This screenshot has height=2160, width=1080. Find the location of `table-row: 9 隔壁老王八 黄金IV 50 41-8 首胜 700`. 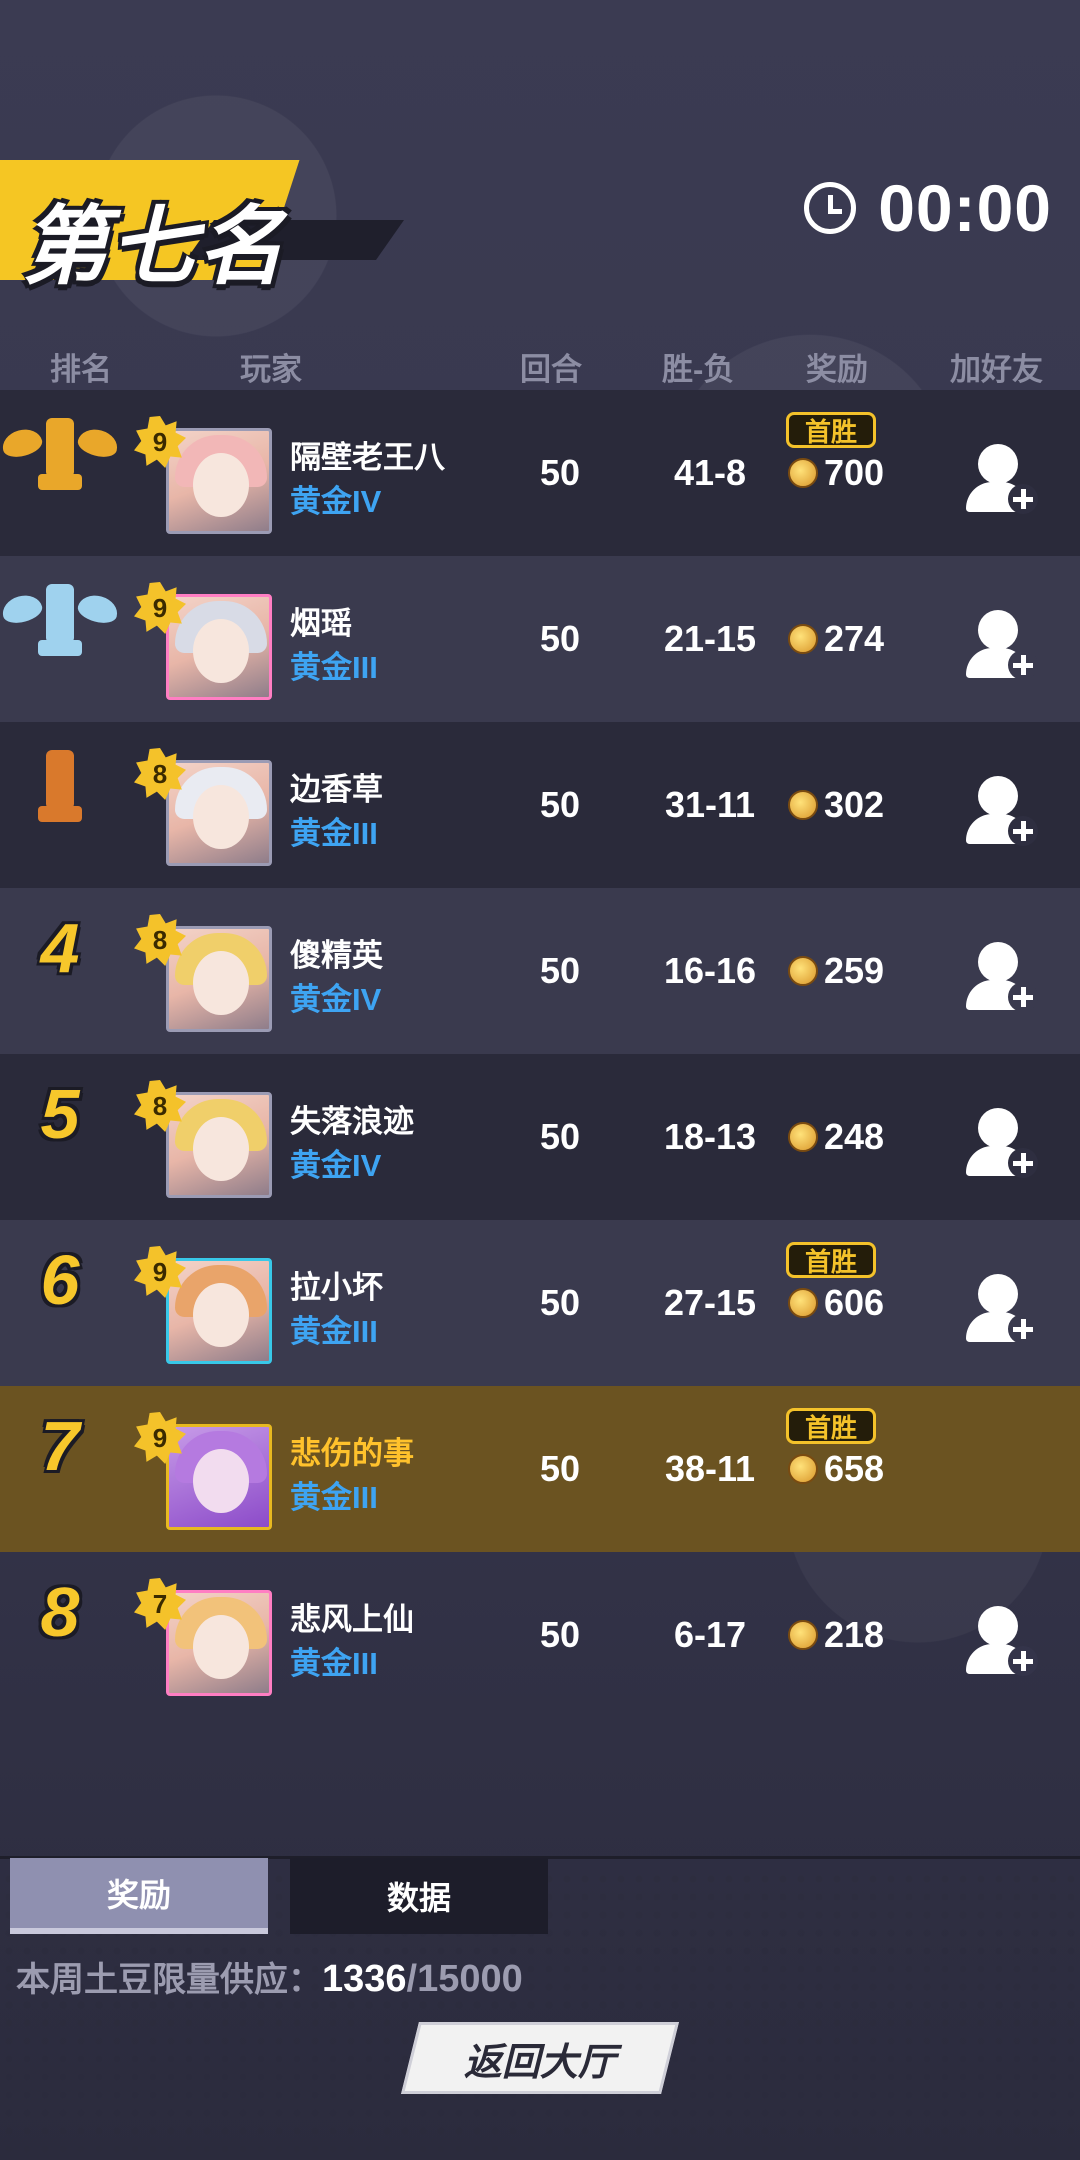

table-row: 9 隔壁老王八 黄金IV 50 41-8 首胜 700 is located at coordinates (540, 473).